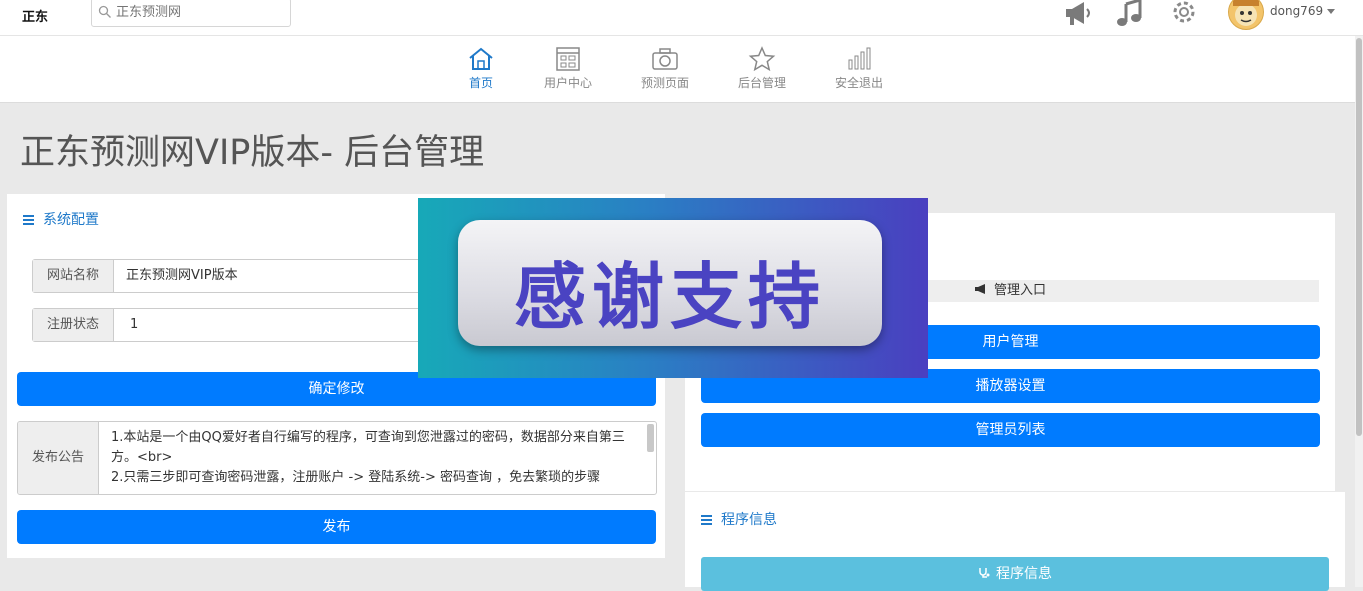 This screenshot has height=591, width=1363. I want to click on publish-button: 发布, so click(336, 527).